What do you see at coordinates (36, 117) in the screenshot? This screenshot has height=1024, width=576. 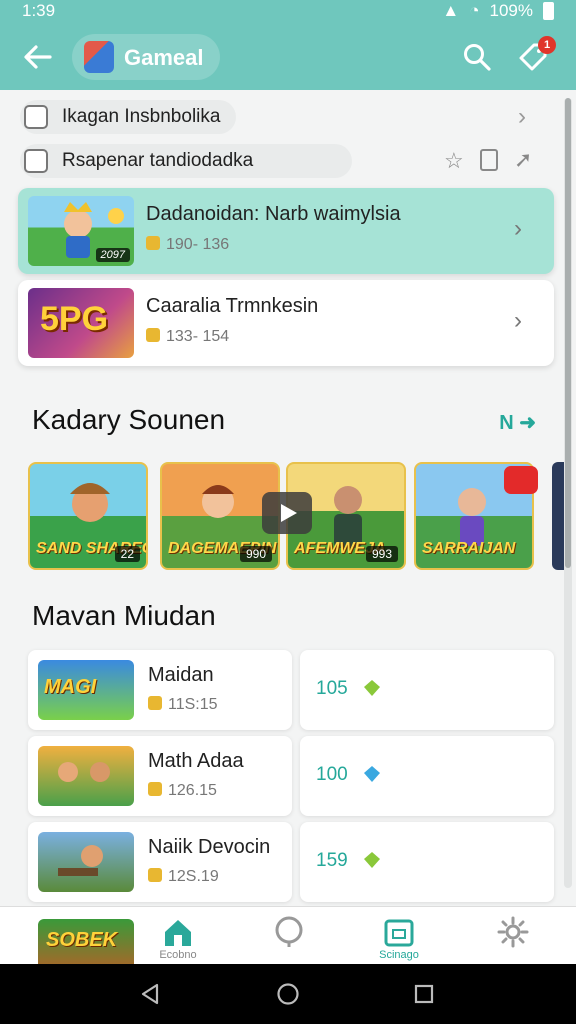 I see `square-icon` at bounding box center [36, 117].